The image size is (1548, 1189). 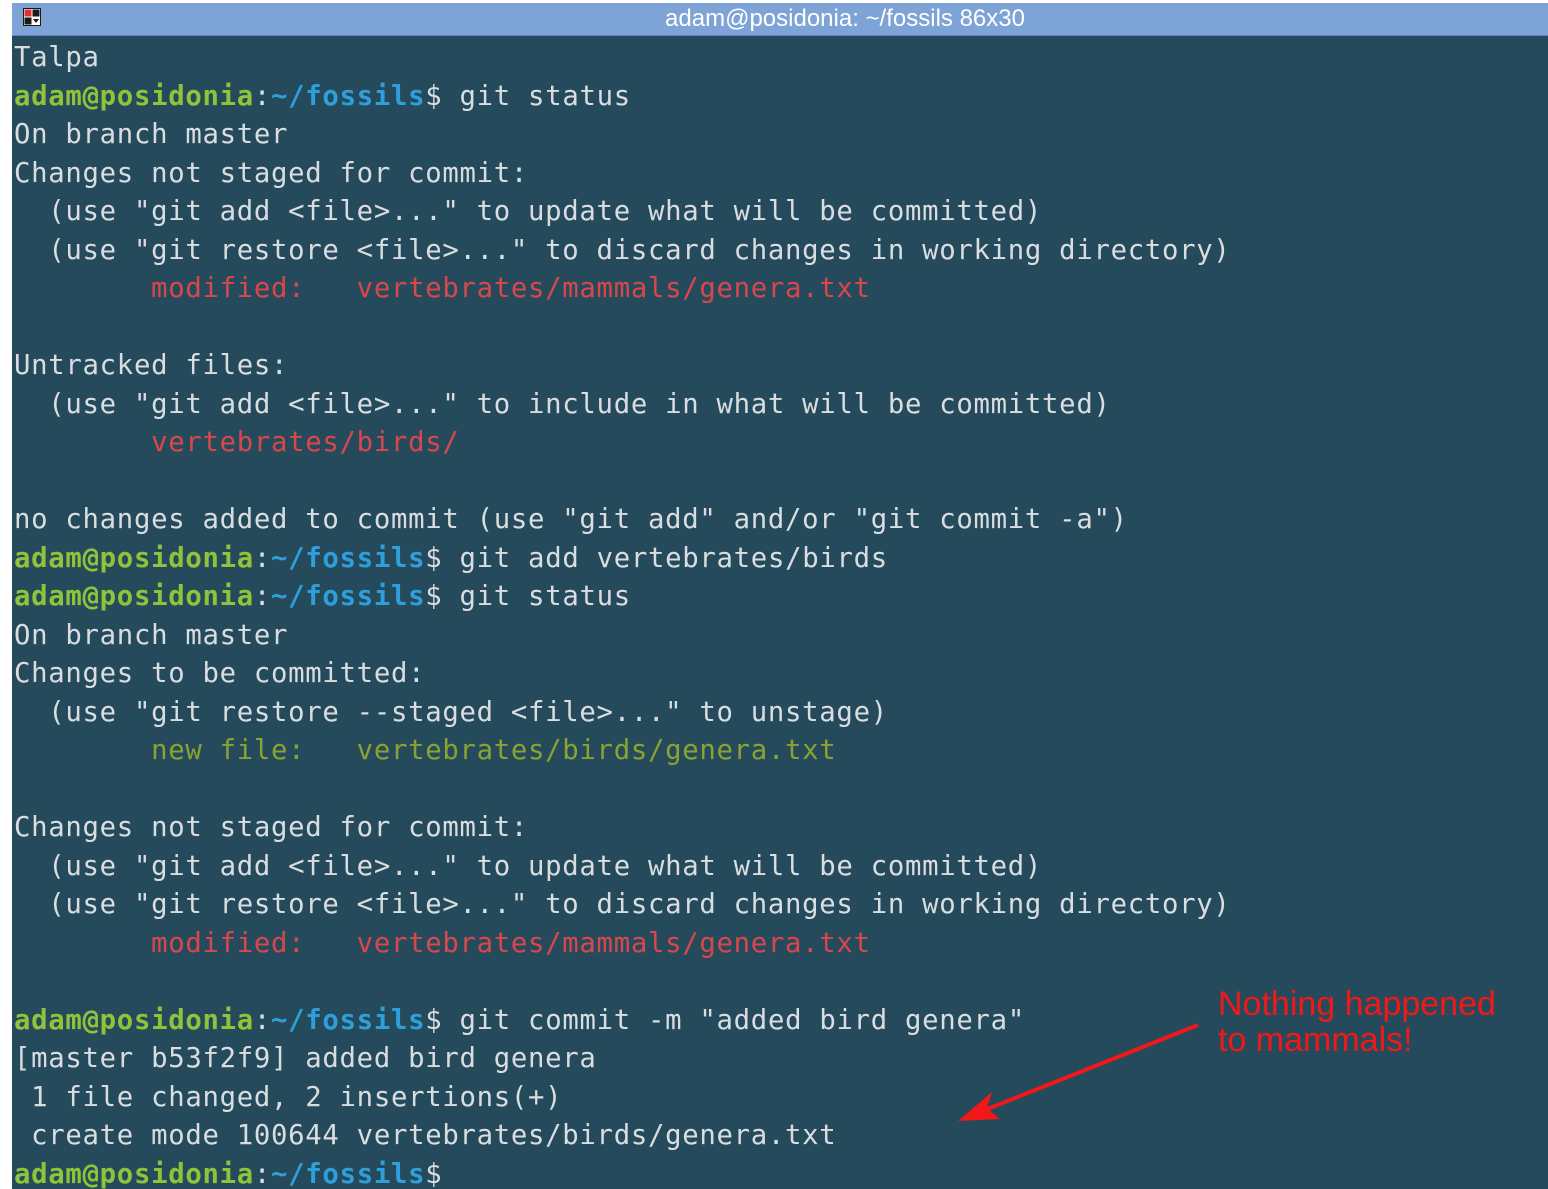 What do you see at coordinates (781, 58) in the screenshot?
I see `output-line: Talpa` at bounding box center [781, 58].